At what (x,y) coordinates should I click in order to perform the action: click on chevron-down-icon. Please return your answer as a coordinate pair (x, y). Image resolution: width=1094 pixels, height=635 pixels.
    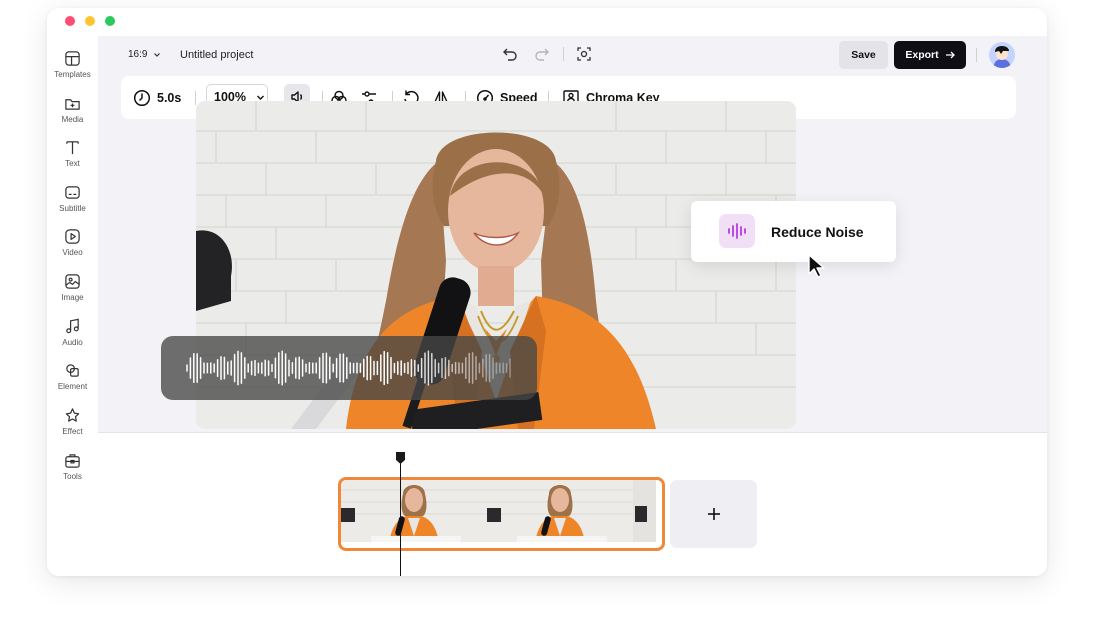
    Looking at the image, I should click on (157, 54).